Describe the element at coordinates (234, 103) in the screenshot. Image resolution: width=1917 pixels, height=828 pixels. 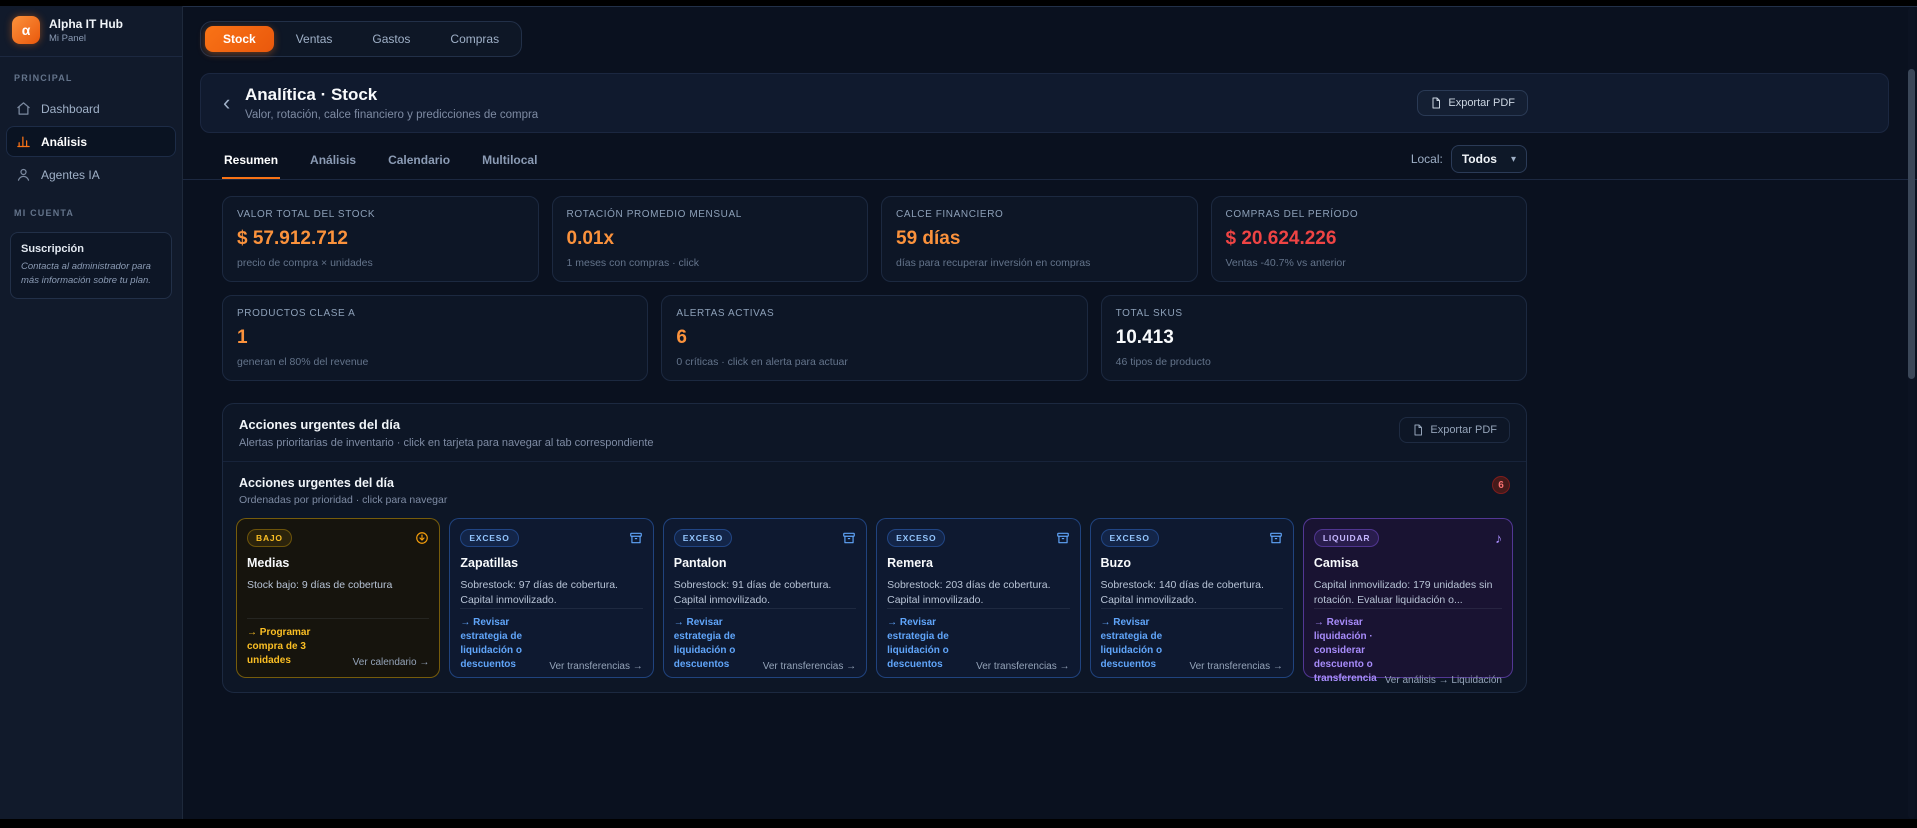
I see `back-button: ‹` at that location.